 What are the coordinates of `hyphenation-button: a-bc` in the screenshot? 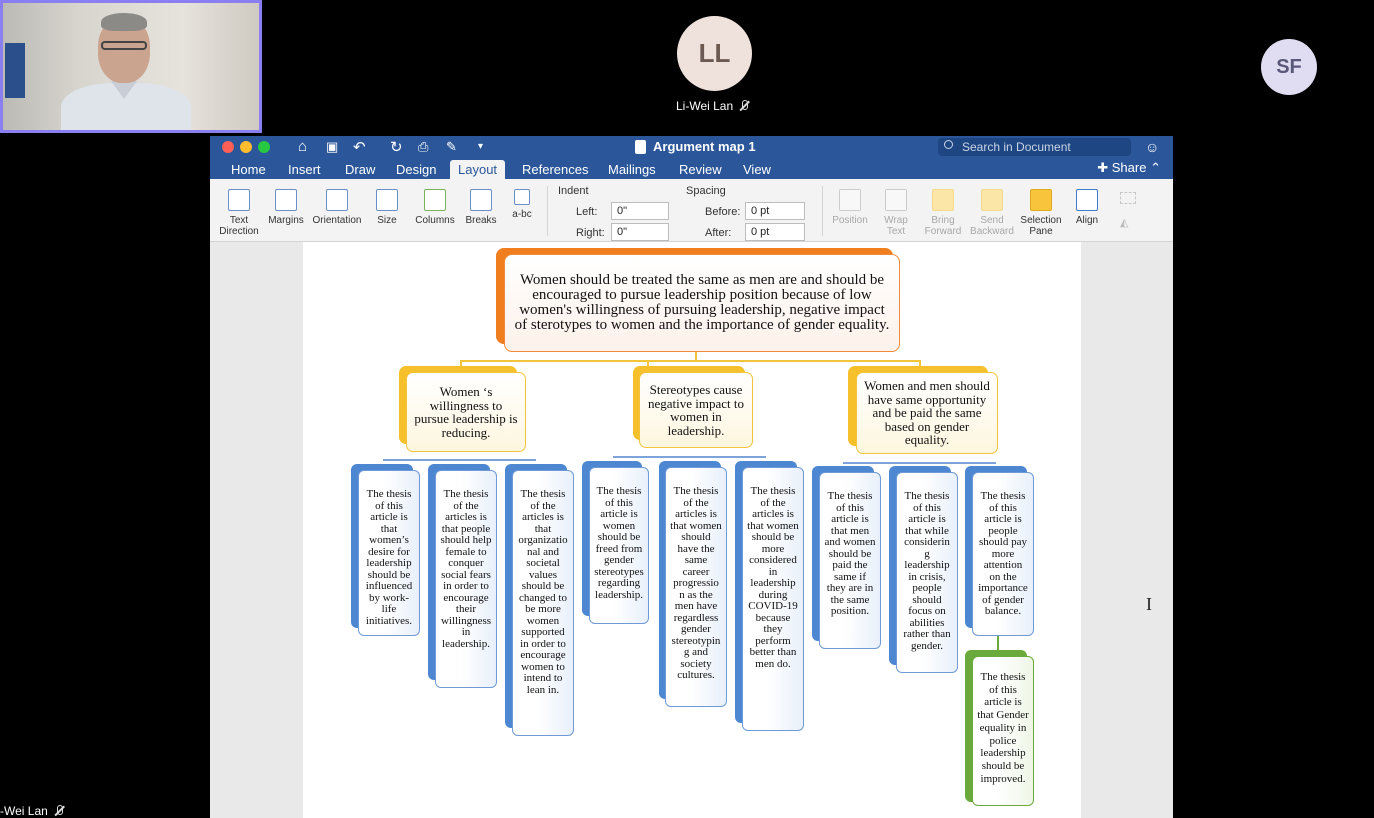 It's located at (522, 204).